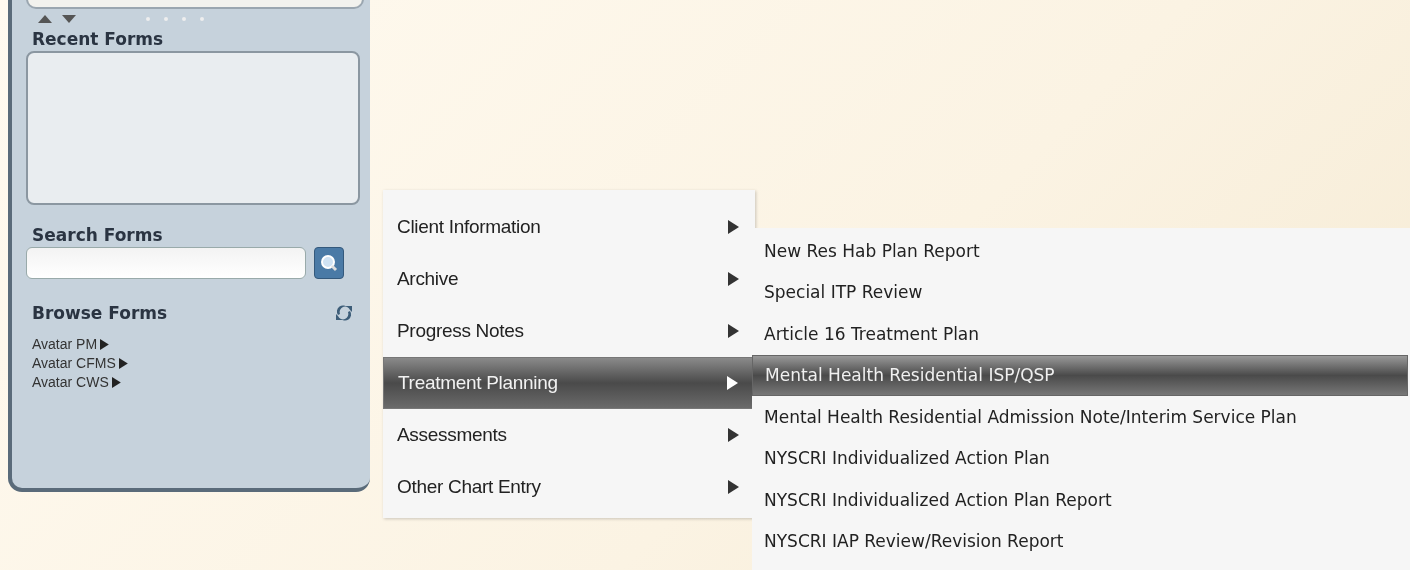 Image resolution: width=1410 pixels, height=570 pixels. Describe the element at coordinates (569, 383) in the screenshot. I see `menu-item: Treatment Planning` at that location.